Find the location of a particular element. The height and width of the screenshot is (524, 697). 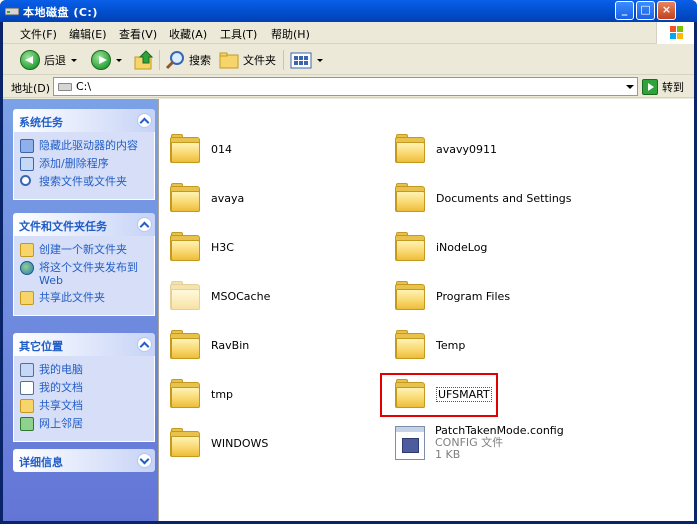

search-button: 搜索 is located at coordinates (188, 60).